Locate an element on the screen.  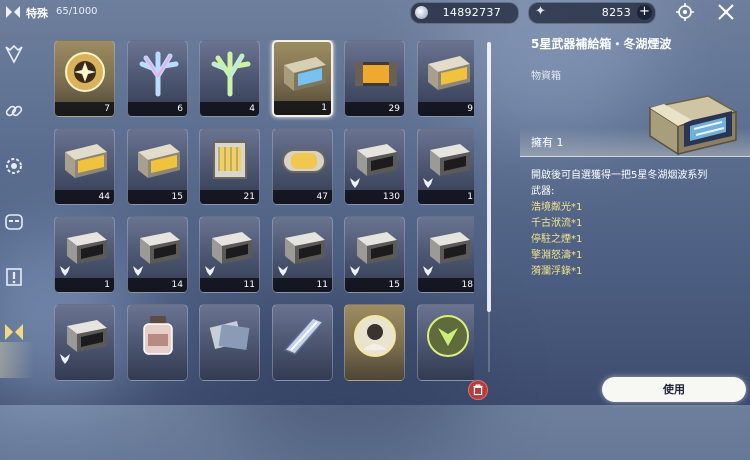
weapons-label: 武器: is located at coordinates (543, 191).